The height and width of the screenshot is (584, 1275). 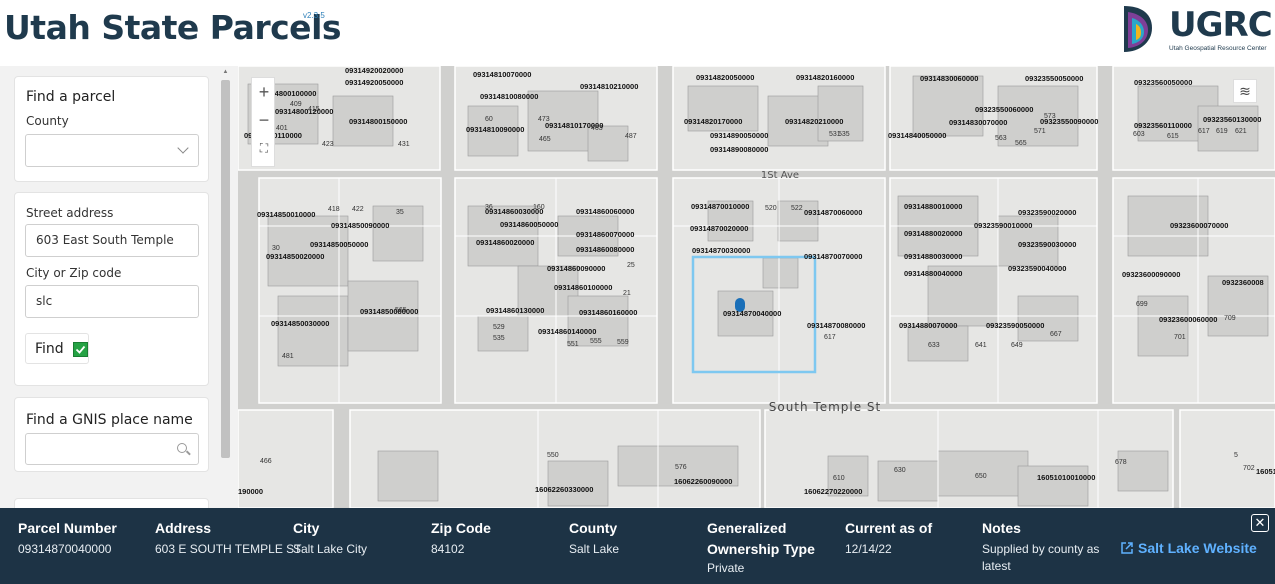 What do you see at coordinates (1040, 546) in the screenshot?
I see `info-notes: Notes Supplied by county as latest` at bounding box center [1040, 546].